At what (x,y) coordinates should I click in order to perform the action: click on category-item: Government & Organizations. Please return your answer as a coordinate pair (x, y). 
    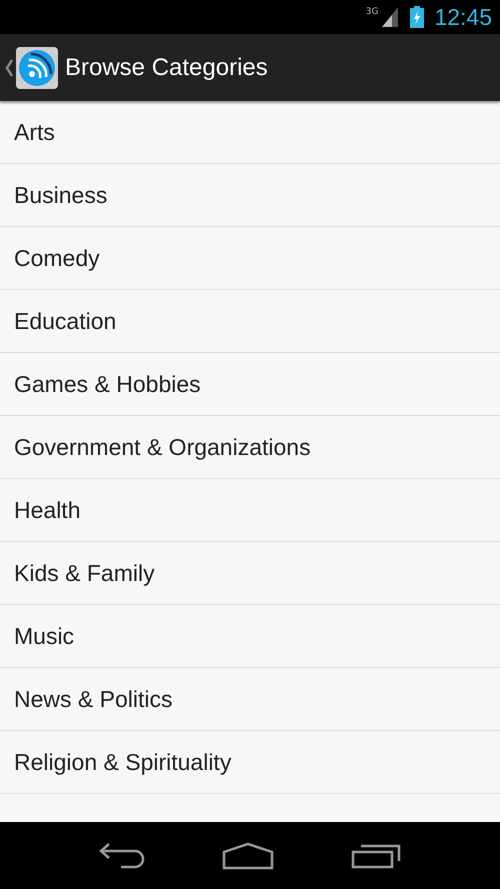
    Looking at the image, I should click on (250, 447).